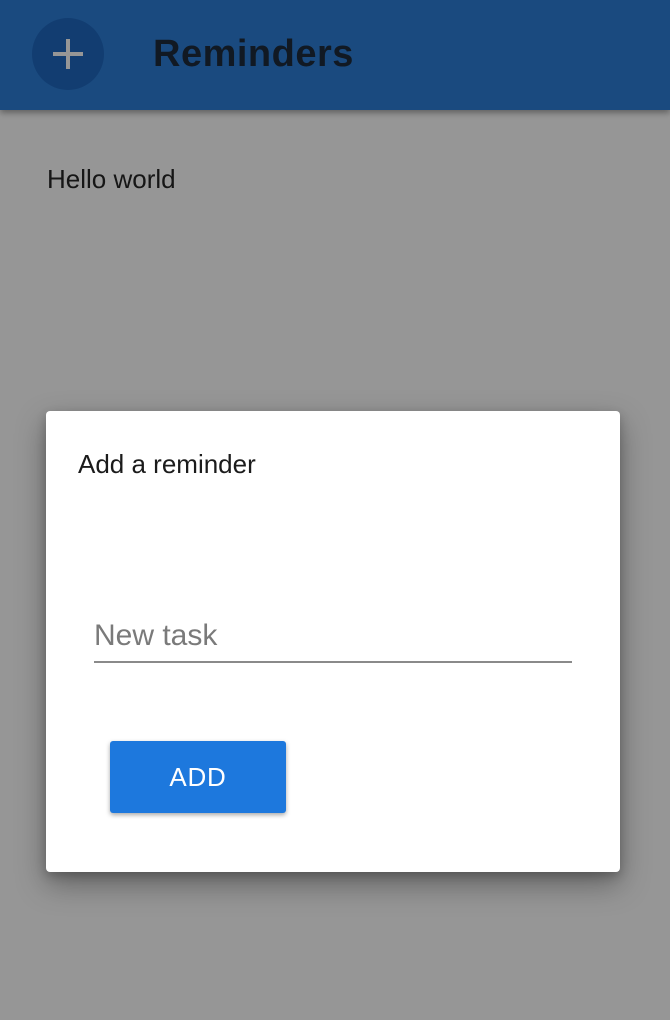 This screenshot has width=670, height=1020. Describe the element at coordinates (167, 464) in the screenshot. I see `dialog-title: Add a reminder` at that location.